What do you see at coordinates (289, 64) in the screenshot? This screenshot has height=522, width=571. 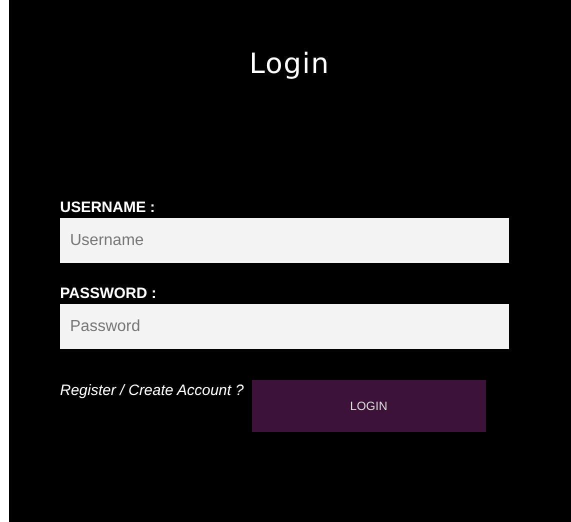 I see `login-title: Login` at bounding box center [289, 64].